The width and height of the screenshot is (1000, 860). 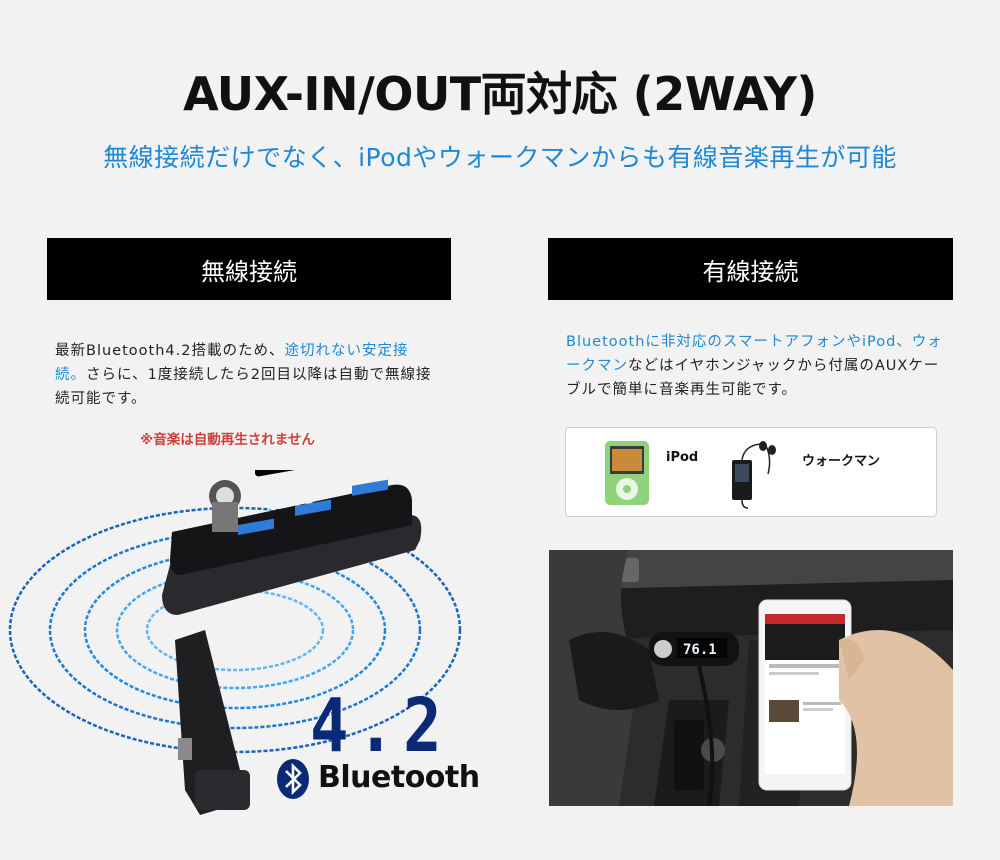 I want to click on car-photo-illustration: 76.1, so click(x=751, y=678).